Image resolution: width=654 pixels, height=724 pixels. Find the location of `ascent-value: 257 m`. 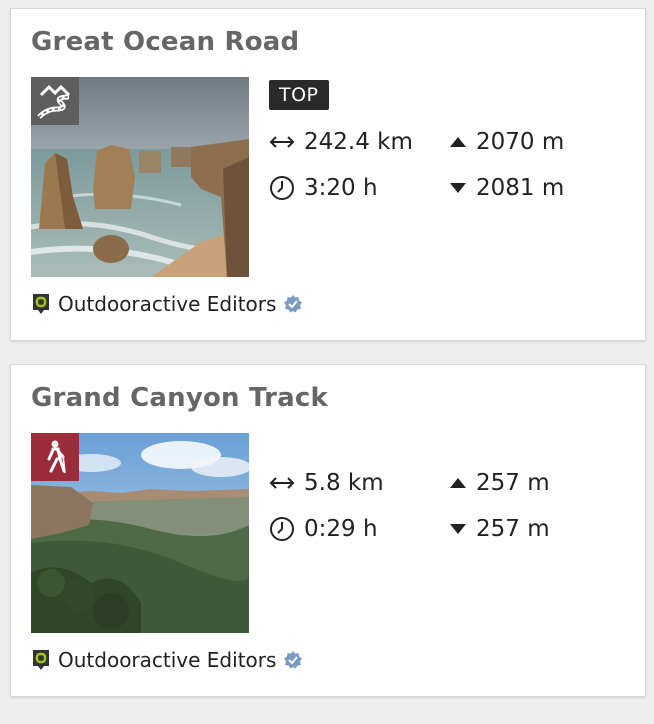

ascent-value: 257 m is located at coordinates (513, 483).